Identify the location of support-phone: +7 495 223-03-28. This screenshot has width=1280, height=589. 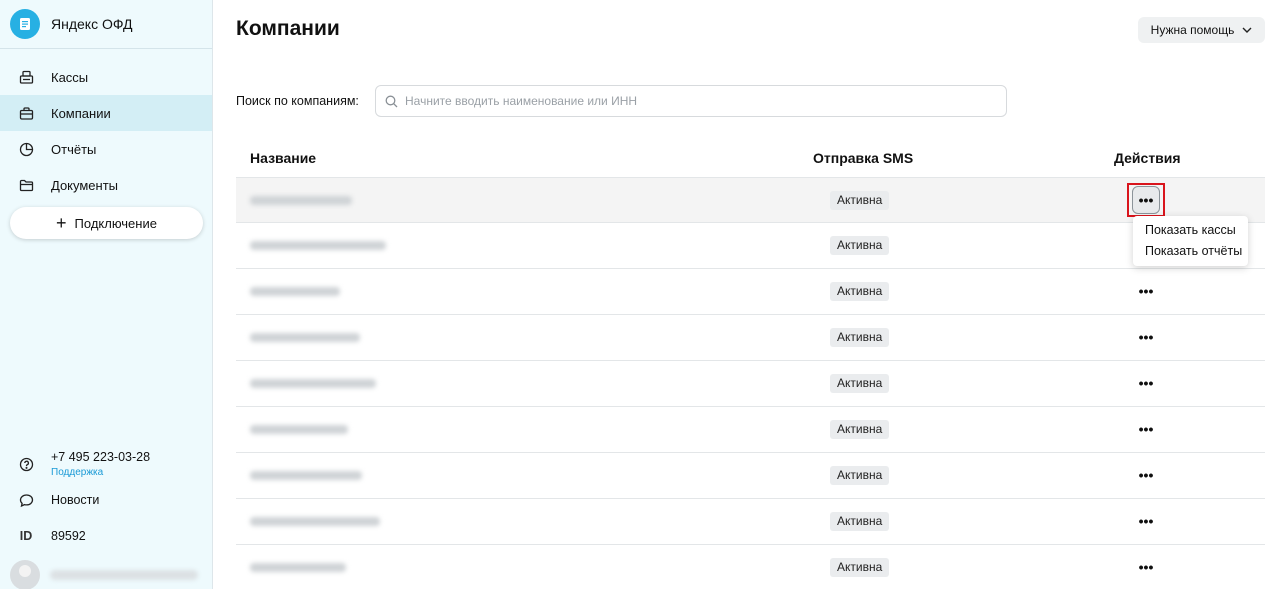
(100, 457).